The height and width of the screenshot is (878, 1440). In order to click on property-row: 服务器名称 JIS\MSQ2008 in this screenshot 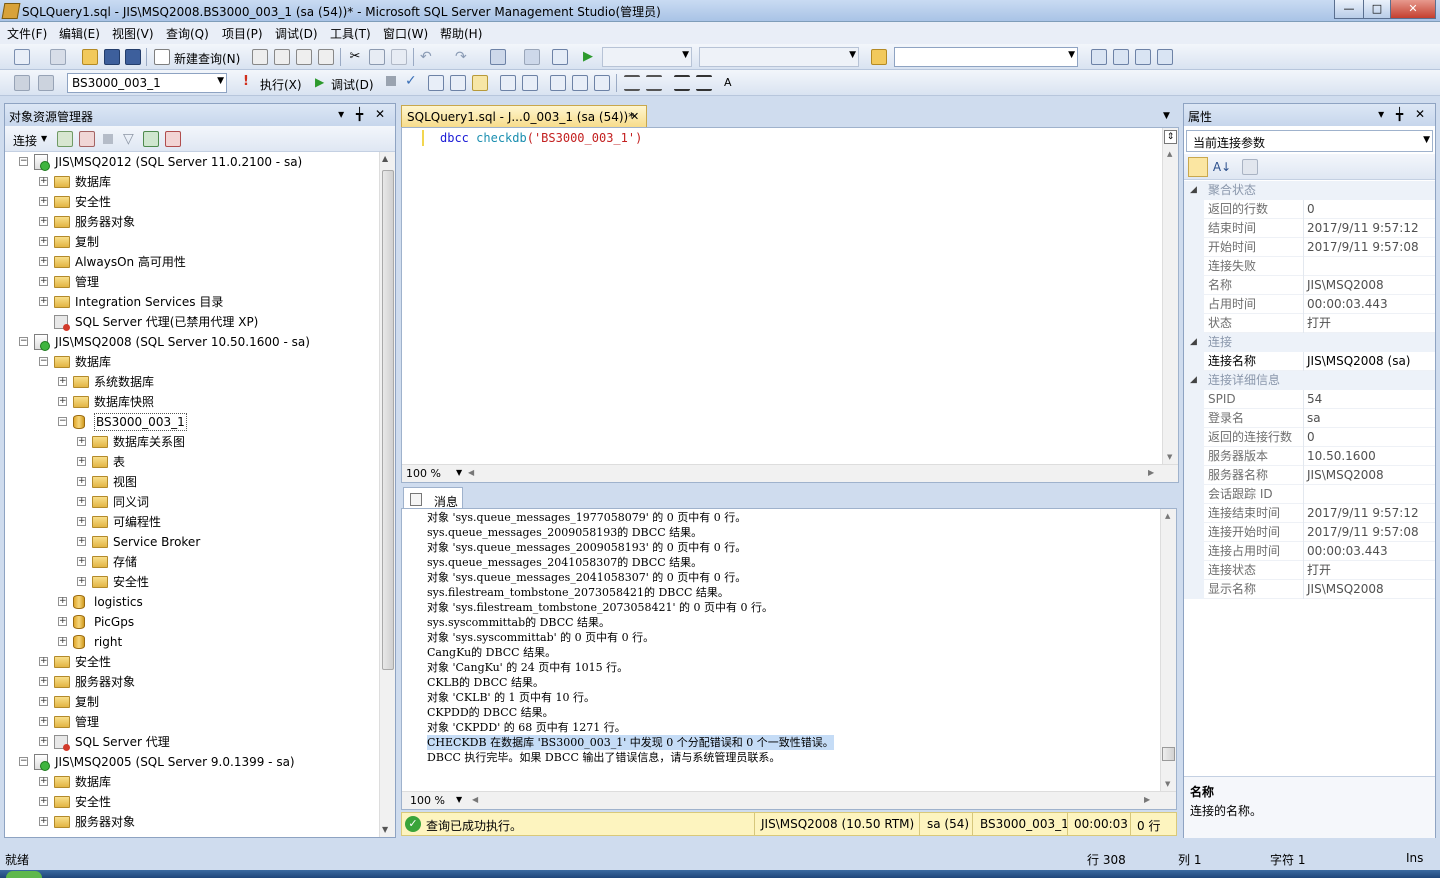, I will do `click(1309, 475)`.